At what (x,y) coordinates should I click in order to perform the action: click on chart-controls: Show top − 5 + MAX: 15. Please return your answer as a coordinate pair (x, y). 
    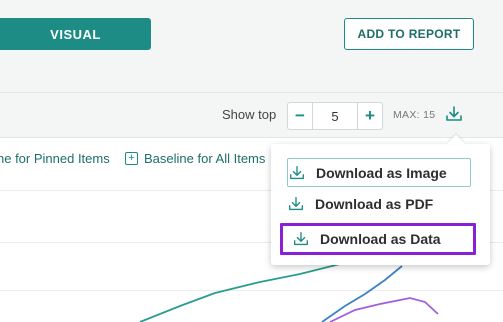
    Looking at the image, I should click on (251, 115).